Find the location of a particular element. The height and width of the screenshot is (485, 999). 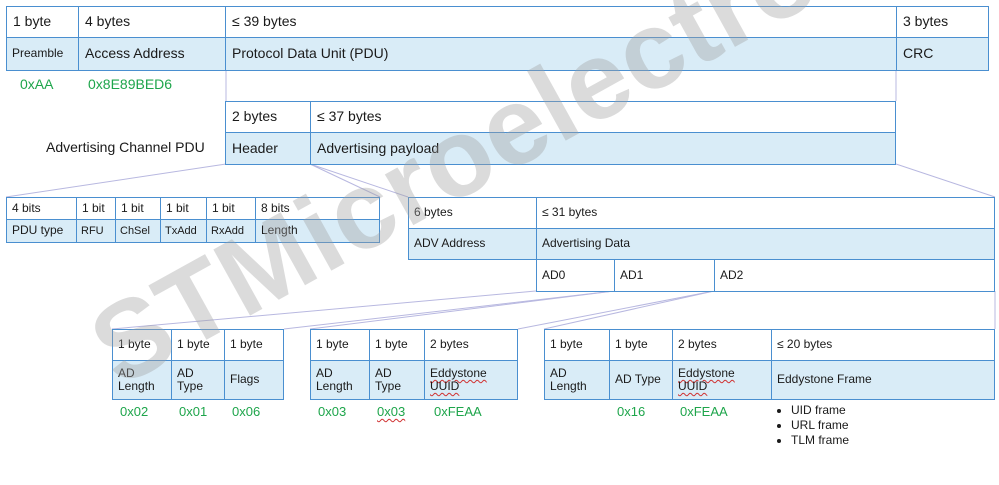

ad1-length-value: 0x03 is located at coordinates (332, 411).